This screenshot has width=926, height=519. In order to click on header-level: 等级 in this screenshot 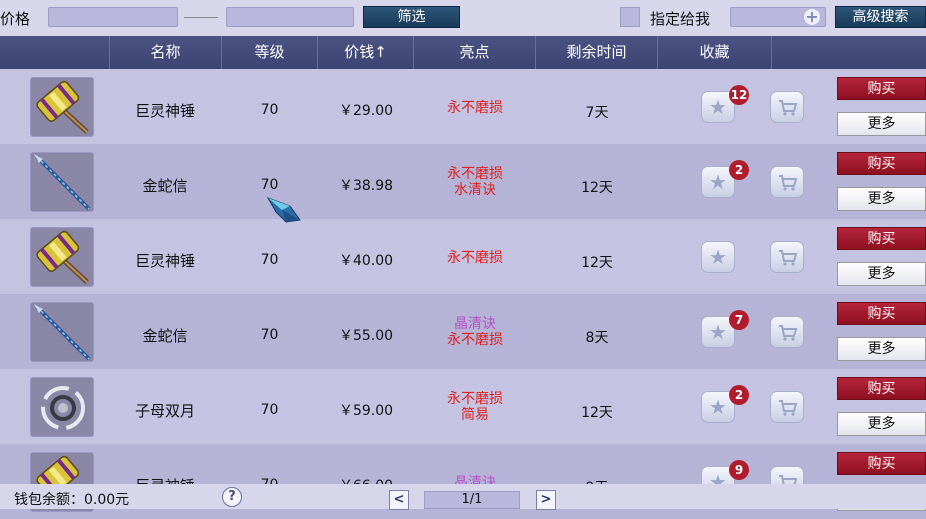, I will do `click(270, 52)`.